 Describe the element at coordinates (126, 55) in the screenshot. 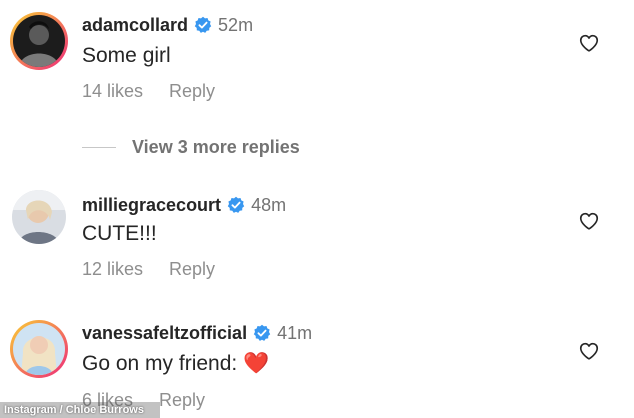

I see `comment-text: Some girl` at that location.